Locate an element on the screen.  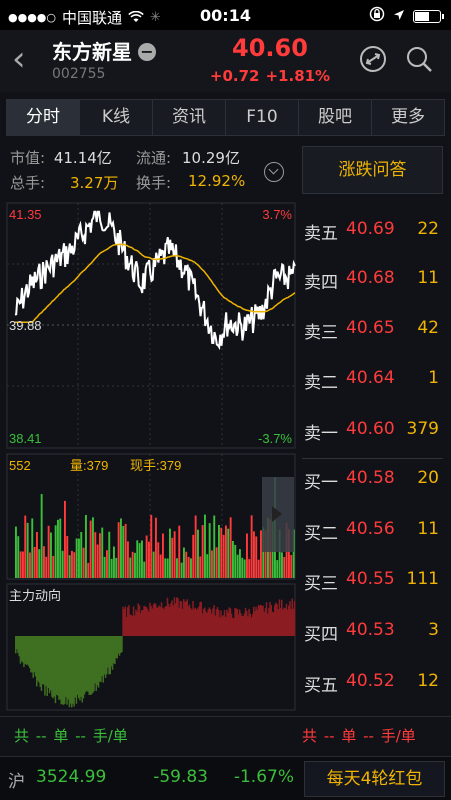
refresh-icon is located at coordinates (373, 59).